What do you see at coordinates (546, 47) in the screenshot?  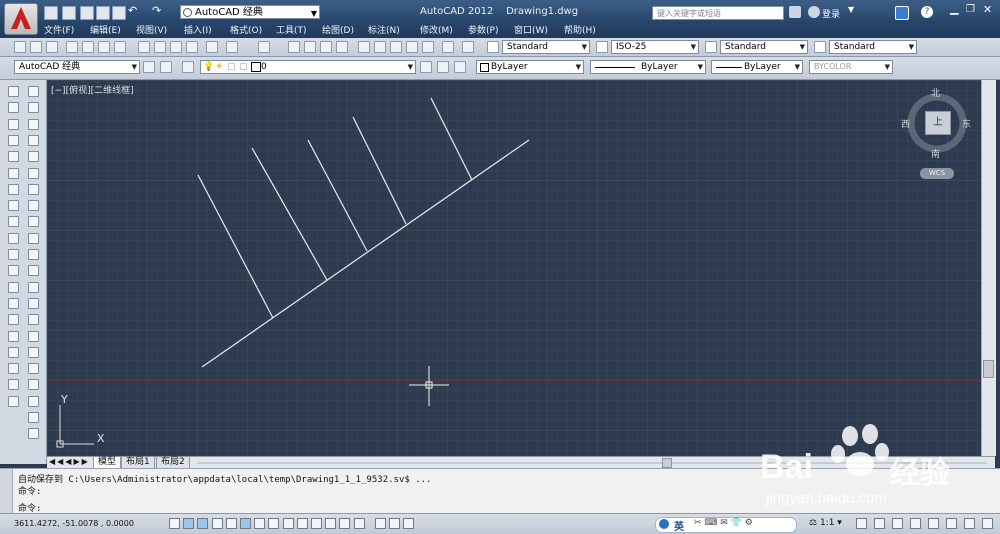 I see `text-style-select: Standard ▼` at bounding box center [546, 47].